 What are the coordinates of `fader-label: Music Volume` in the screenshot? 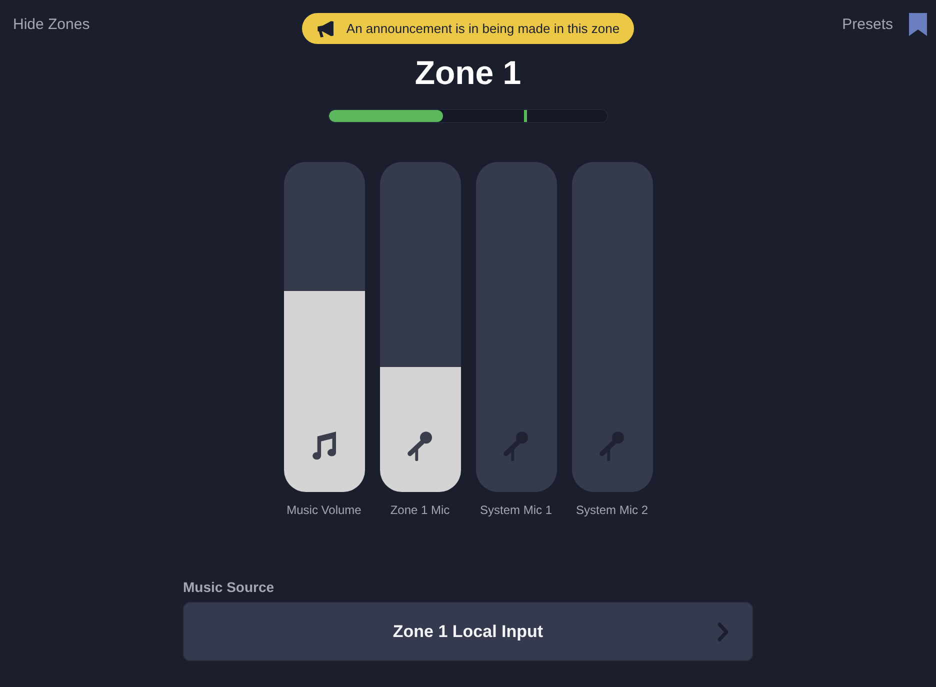 It's located at (324, 510).